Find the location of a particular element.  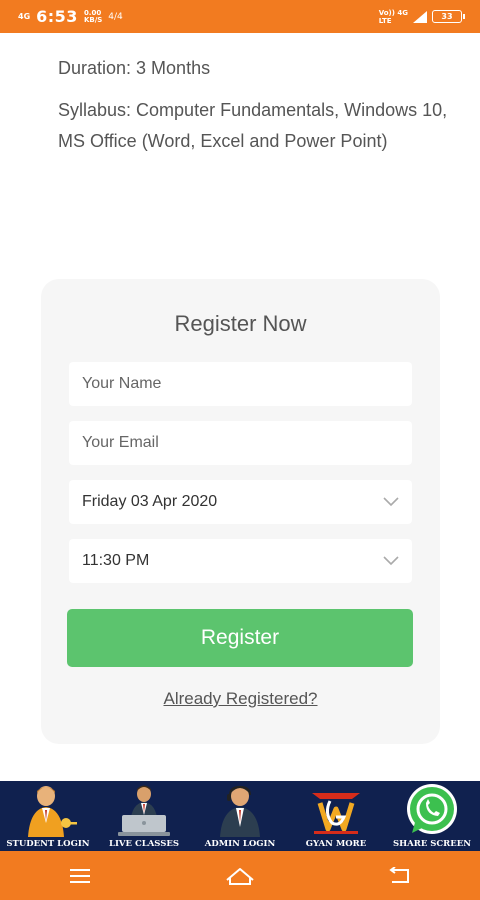

nav-student-login: STUDENT LOGIN is located at coordinates (48, 816).